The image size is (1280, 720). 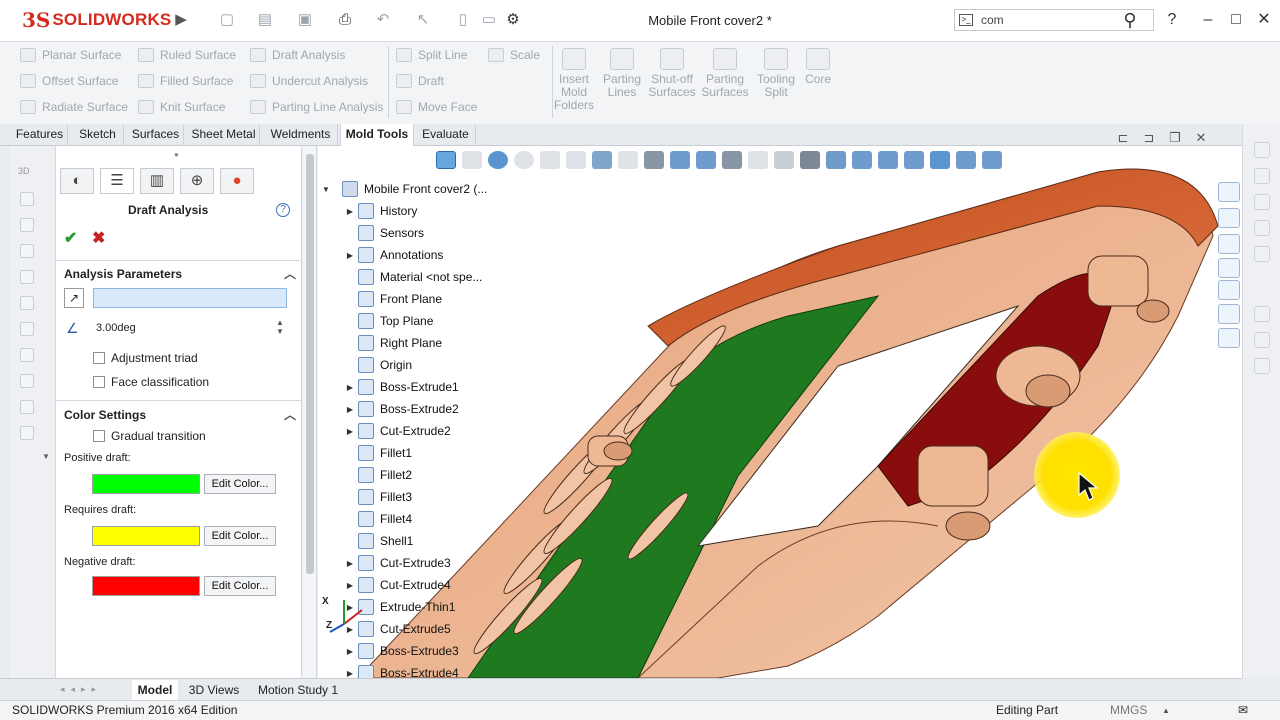 I want to click on filled-surface-button: Filled Surface, so click(x=191, y=81).